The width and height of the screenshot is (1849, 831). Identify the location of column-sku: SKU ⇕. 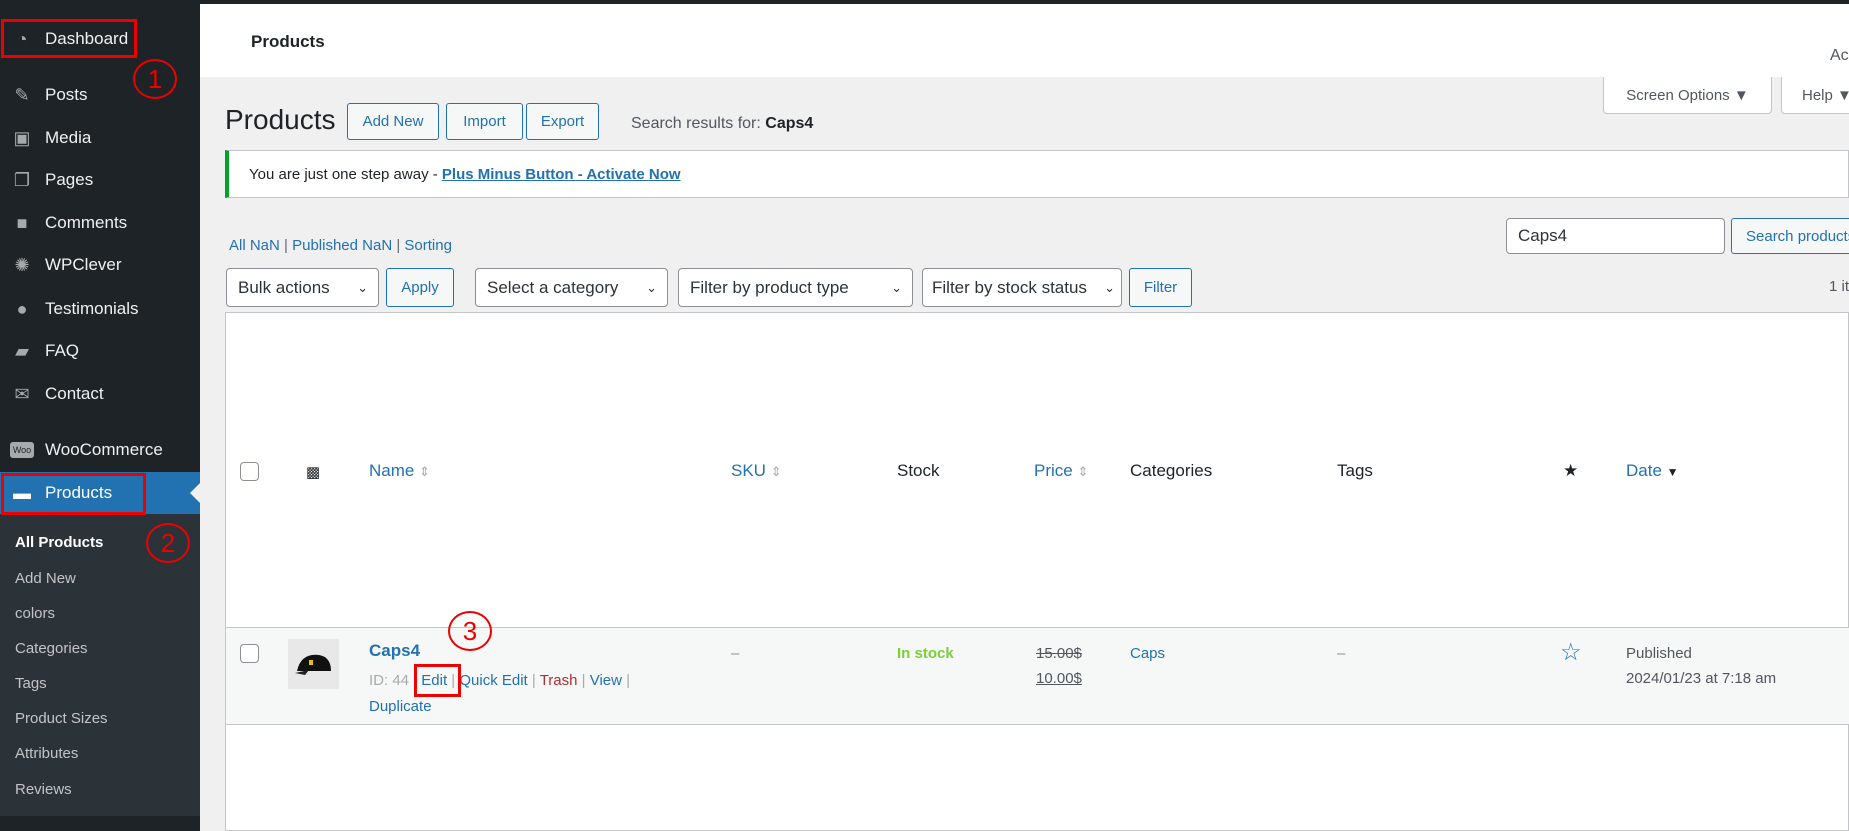
(756, 471).